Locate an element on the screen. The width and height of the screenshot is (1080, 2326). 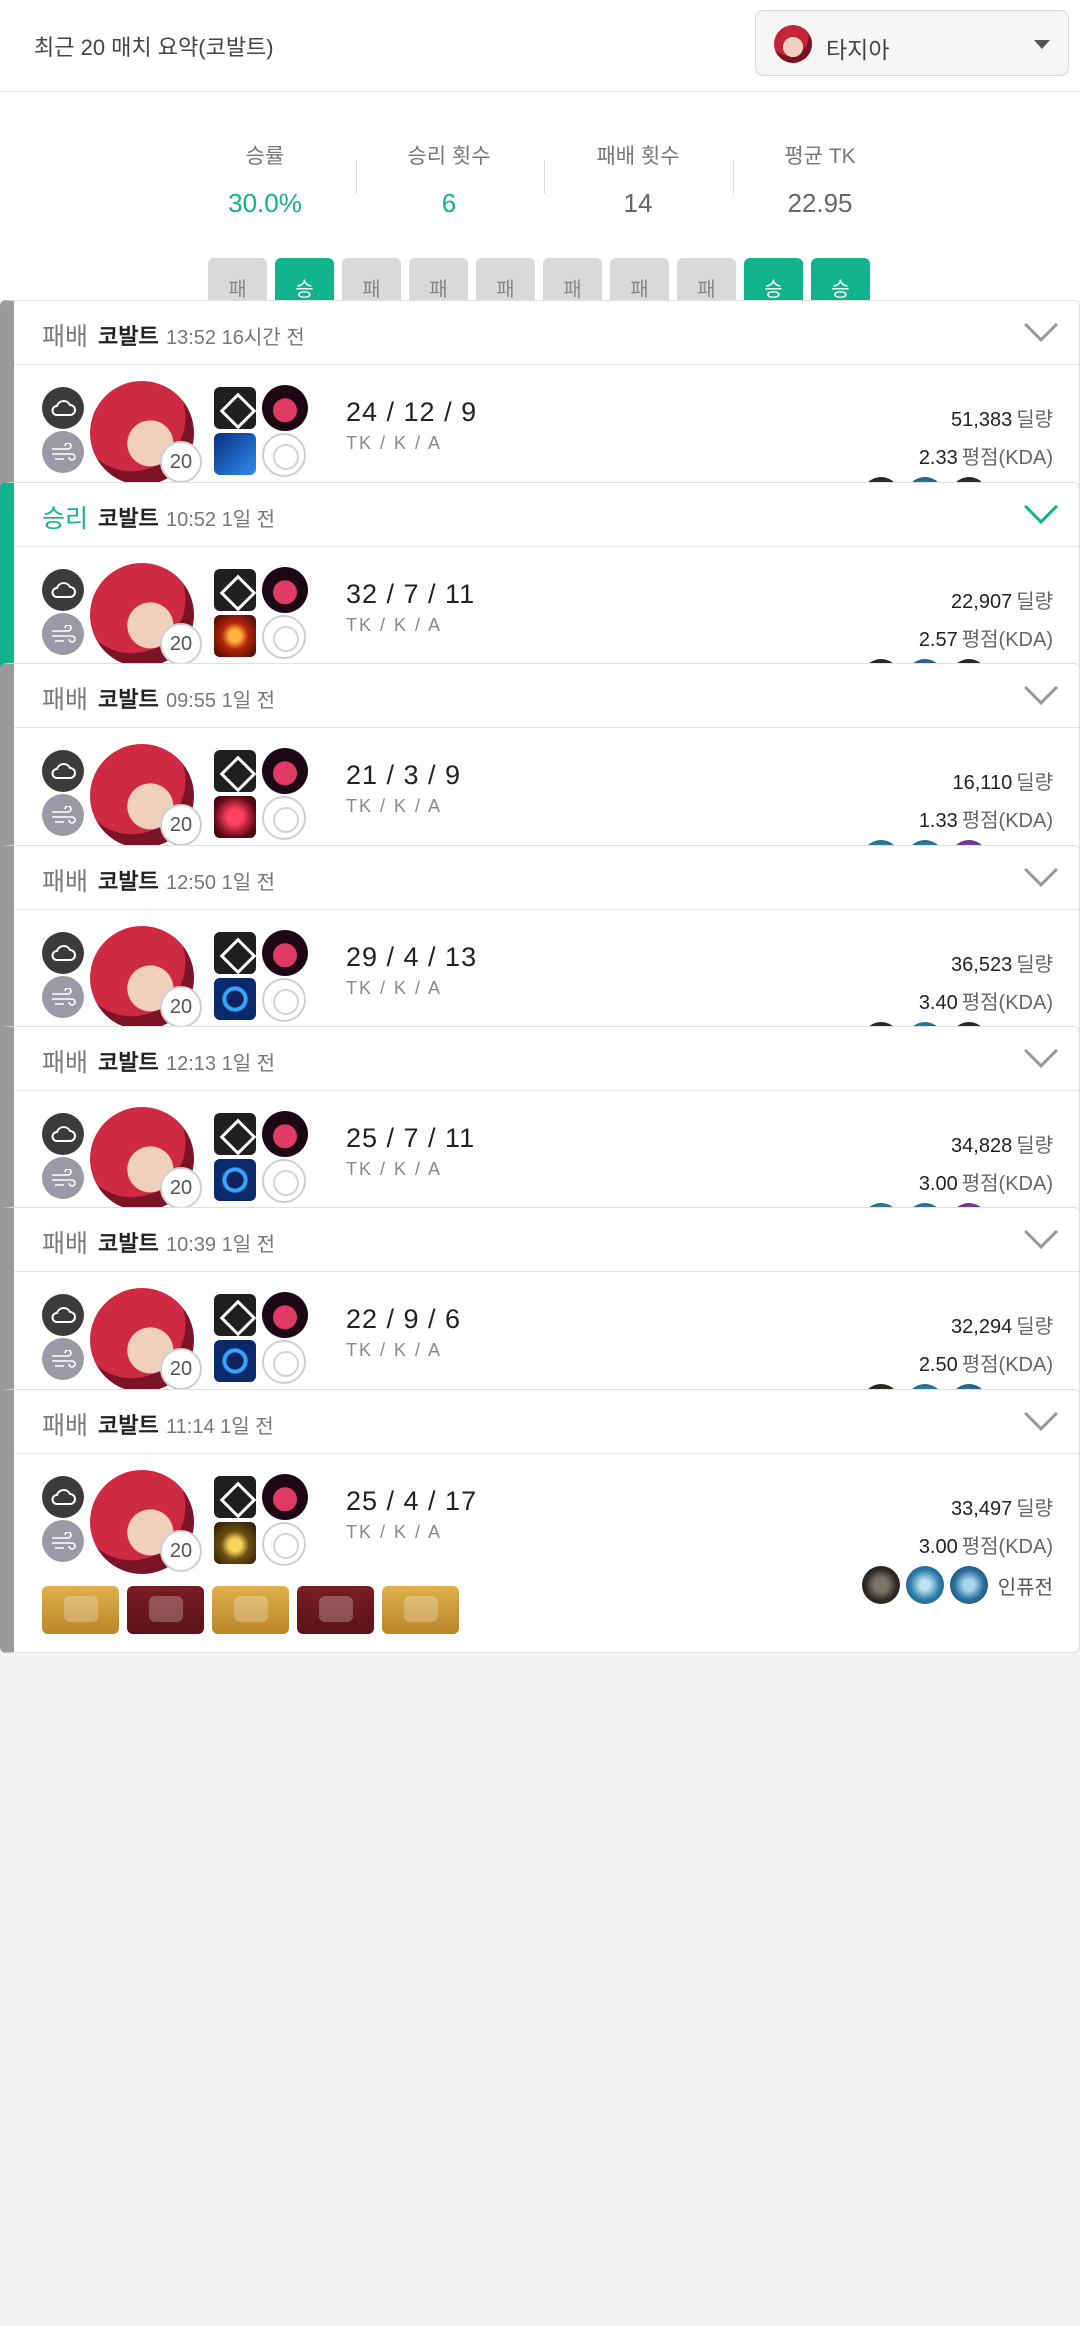
stat-value: 14 is located at coordinates (638, 203).